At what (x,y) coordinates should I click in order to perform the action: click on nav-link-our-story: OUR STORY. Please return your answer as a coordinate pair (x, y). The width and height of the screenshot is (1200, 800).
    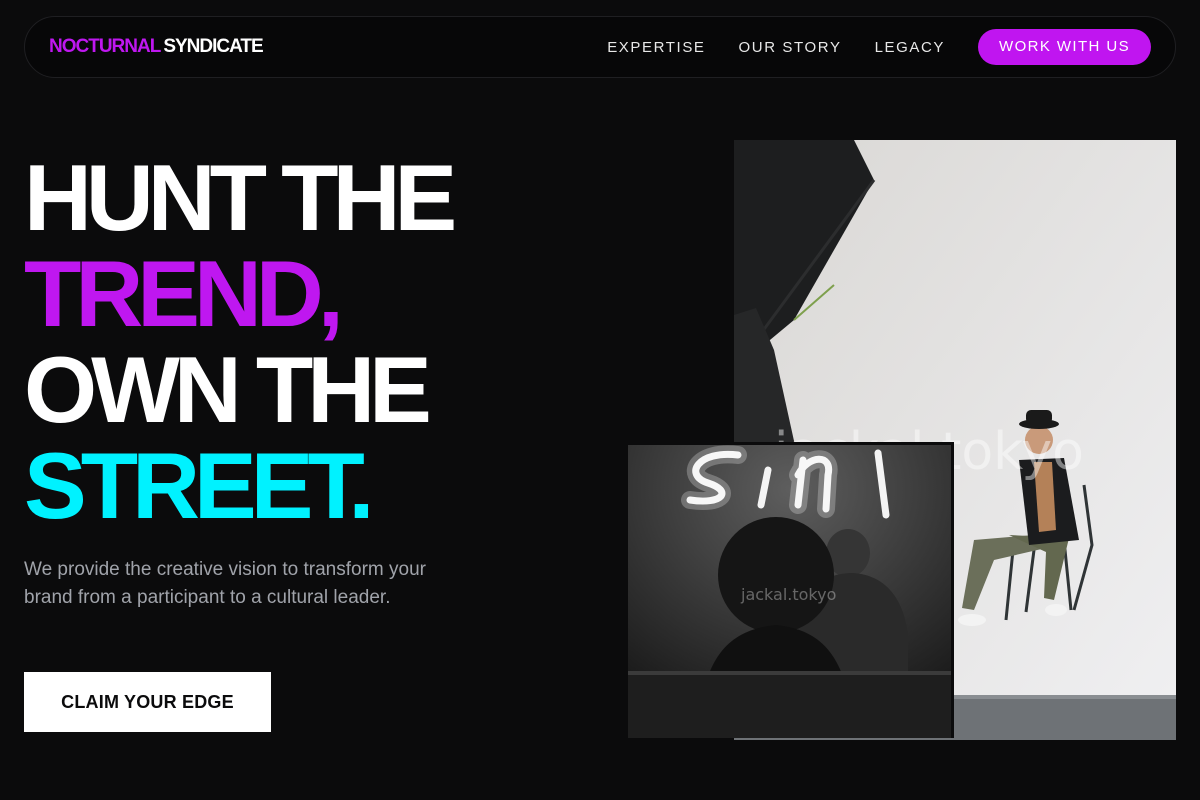
    Looking at the image, I should click on (790, 47).